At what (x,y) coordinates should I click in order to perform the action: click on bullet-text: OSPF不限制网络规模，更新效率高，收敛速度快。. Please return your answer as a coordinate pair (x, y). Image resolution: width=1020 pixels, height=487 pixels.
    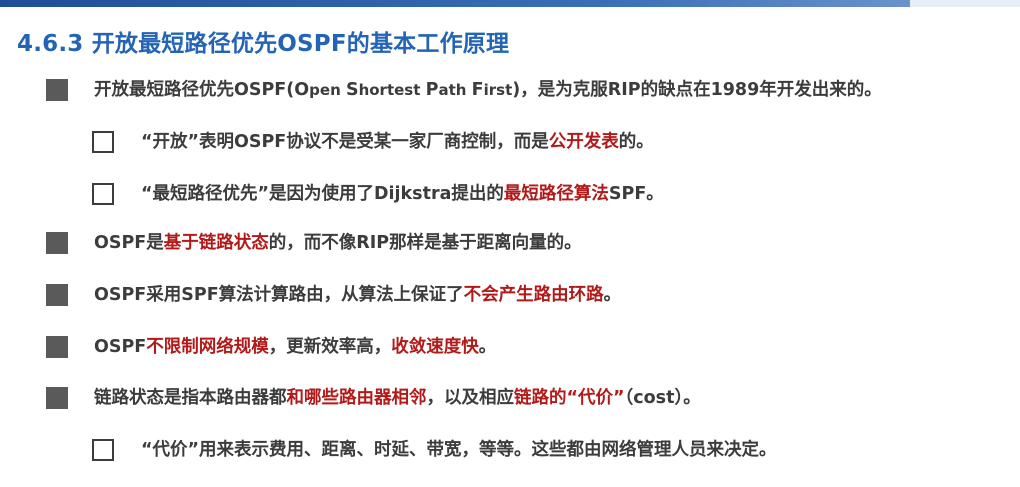
    Looking at the image, I should click on (295, 345).